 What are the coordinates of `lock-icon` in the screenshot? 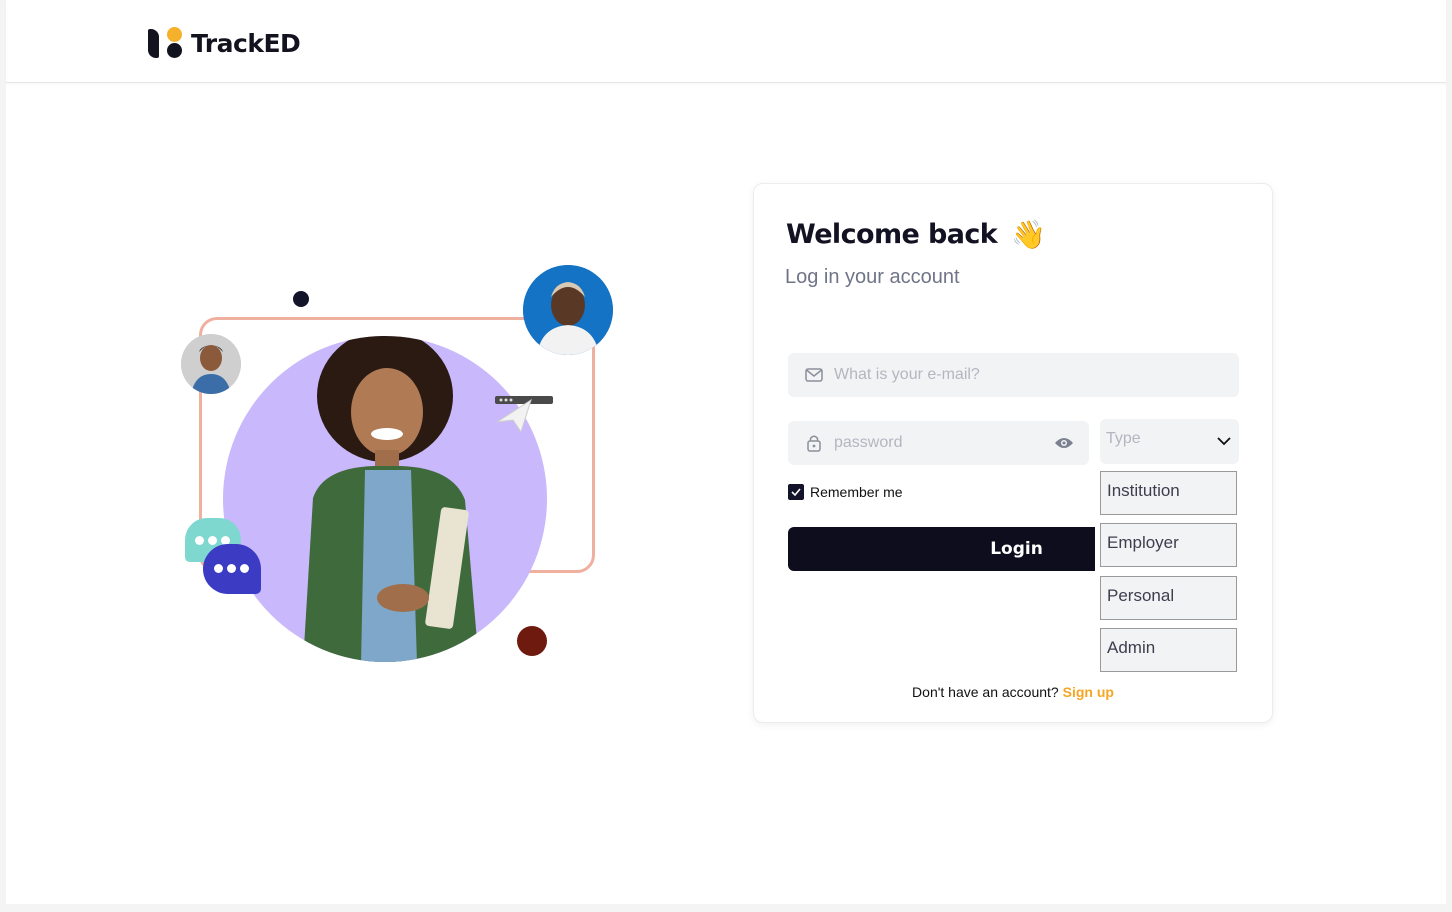 It's located at (814, 443).